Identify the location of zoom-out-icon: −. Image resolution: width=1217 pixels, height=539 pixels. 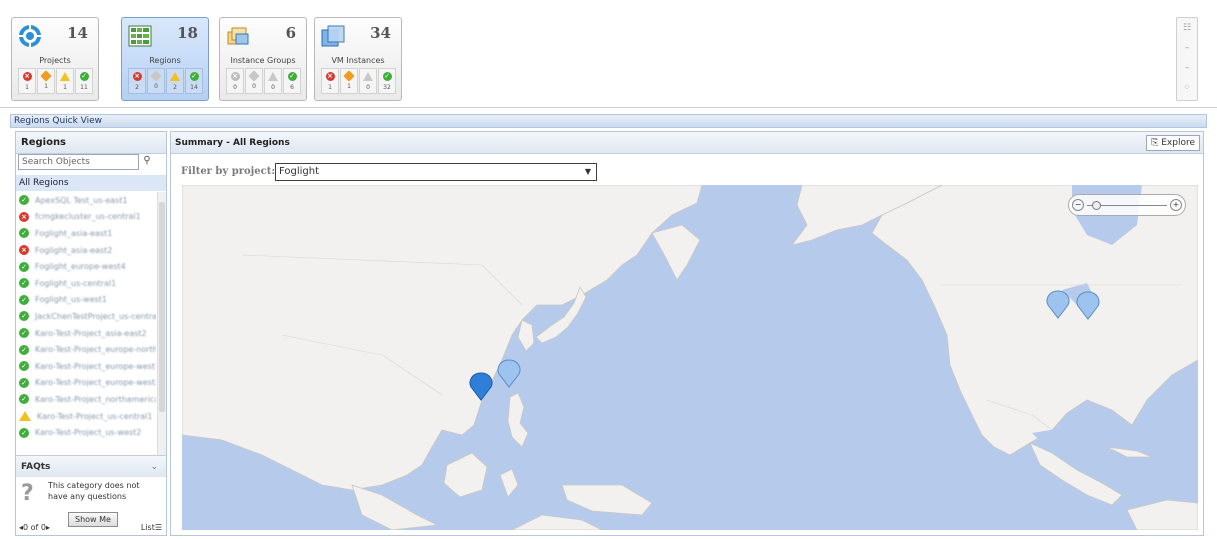
(1078, 205).